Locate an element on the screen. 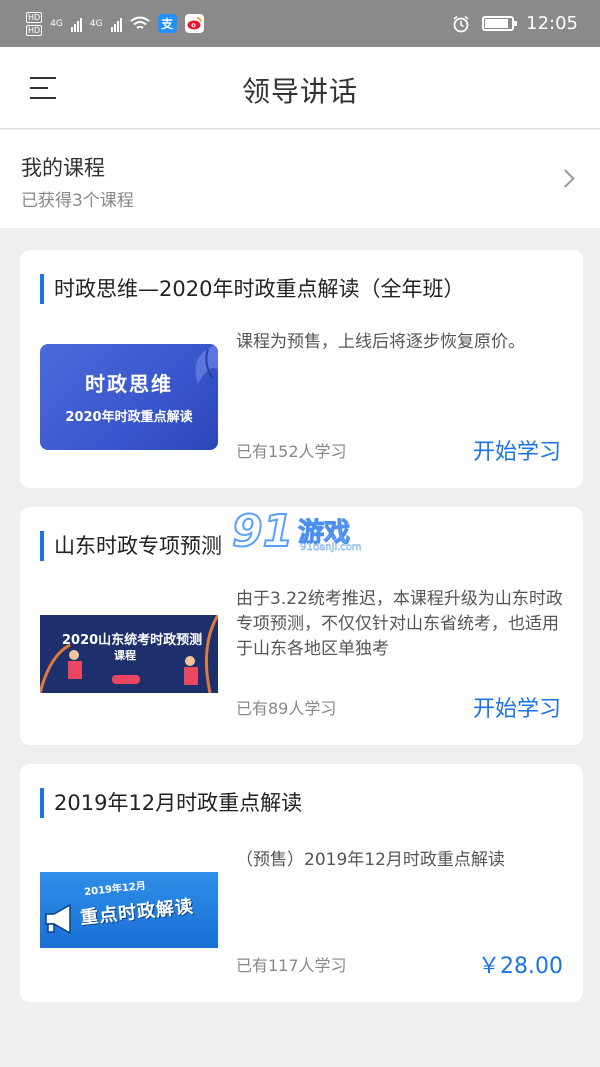 Image resolution: width=600 pixels, height=1067 pixels. watermark-logo: 91 is located at coordinates (262, 531).